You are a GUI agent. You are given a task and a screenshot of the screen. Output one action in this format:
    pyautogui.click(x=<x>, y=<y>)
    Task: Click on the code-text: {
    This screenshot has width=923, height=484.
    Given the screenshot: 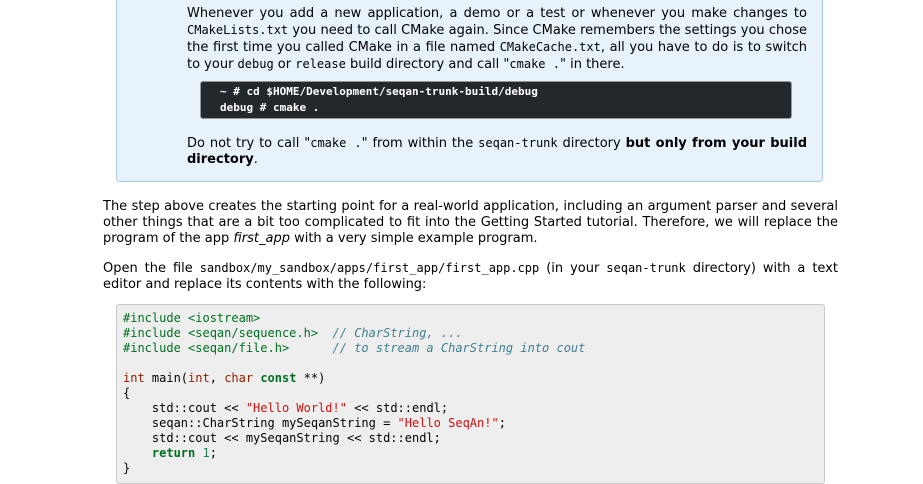 What is the action you would take?
    pyautogui.click(x=127, y=393)
    